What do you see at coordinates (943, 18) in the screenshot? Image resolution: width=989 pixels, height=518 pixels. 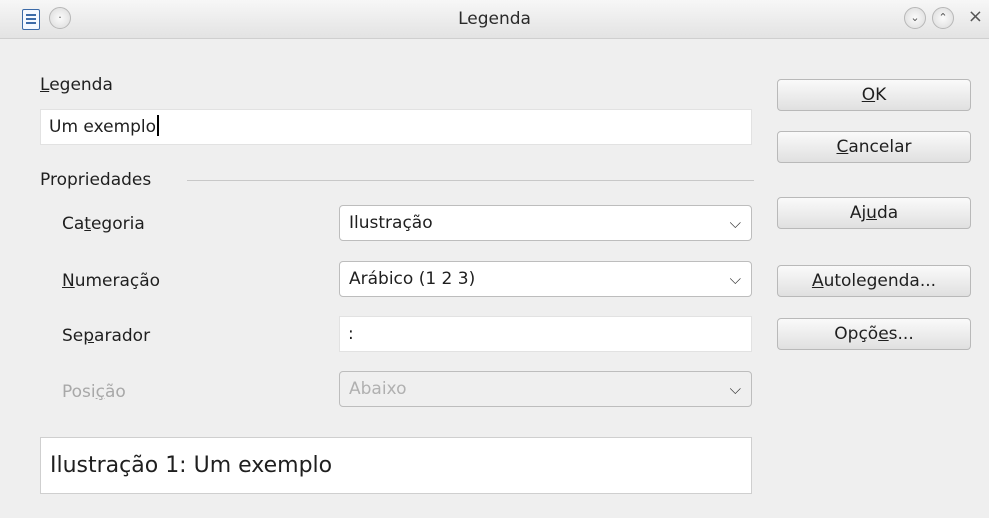 I see `maximize-icon: ⌃` at bounding box center [943, 18].